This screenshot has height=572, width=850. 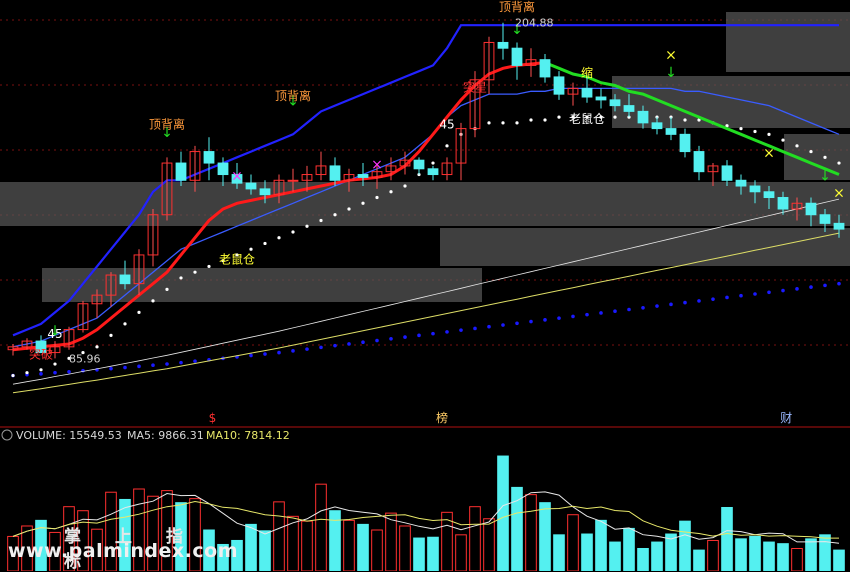 What do you see at coordinates (788, 42) in the screenshot?
I see `zone-band` at bounding box center [788, 42].